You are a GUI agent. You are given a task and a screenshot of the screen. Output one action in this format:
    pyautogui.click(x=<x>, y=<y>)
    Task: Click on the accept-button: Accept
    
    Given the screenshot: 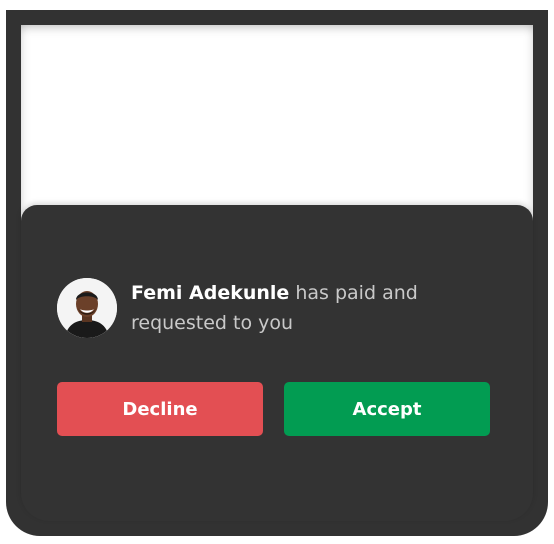 What is the action you would take?
    pyautogui.click(x=387, y=409)
    